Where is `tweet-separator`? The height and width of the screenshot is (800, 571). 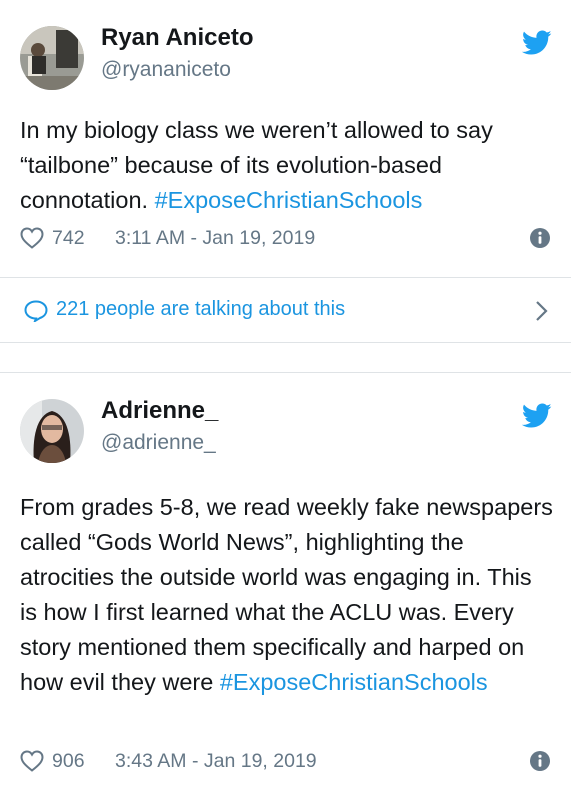 tweet-separator is located at coordinates (285, 358).